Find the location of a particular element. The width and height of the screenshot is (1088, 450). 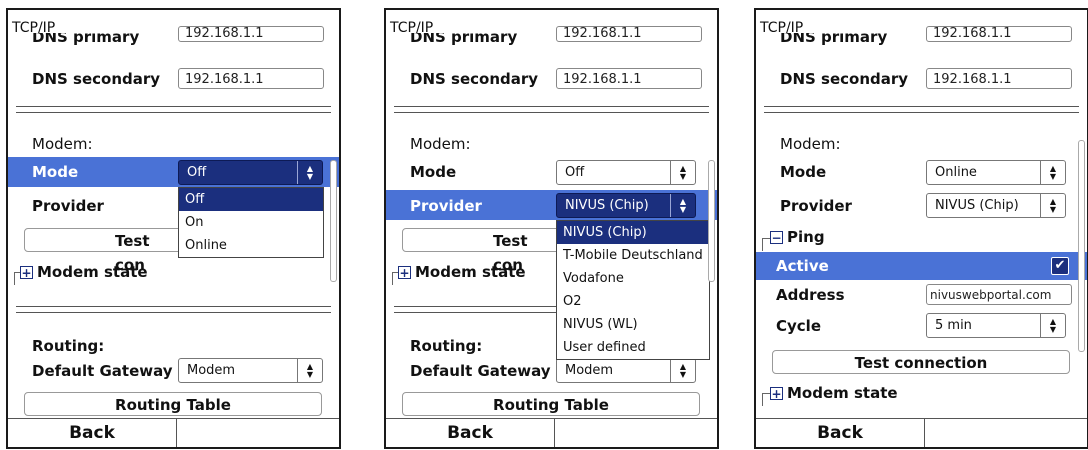

checkmark-icon: ✔ is located at coordinates (1060, 265).